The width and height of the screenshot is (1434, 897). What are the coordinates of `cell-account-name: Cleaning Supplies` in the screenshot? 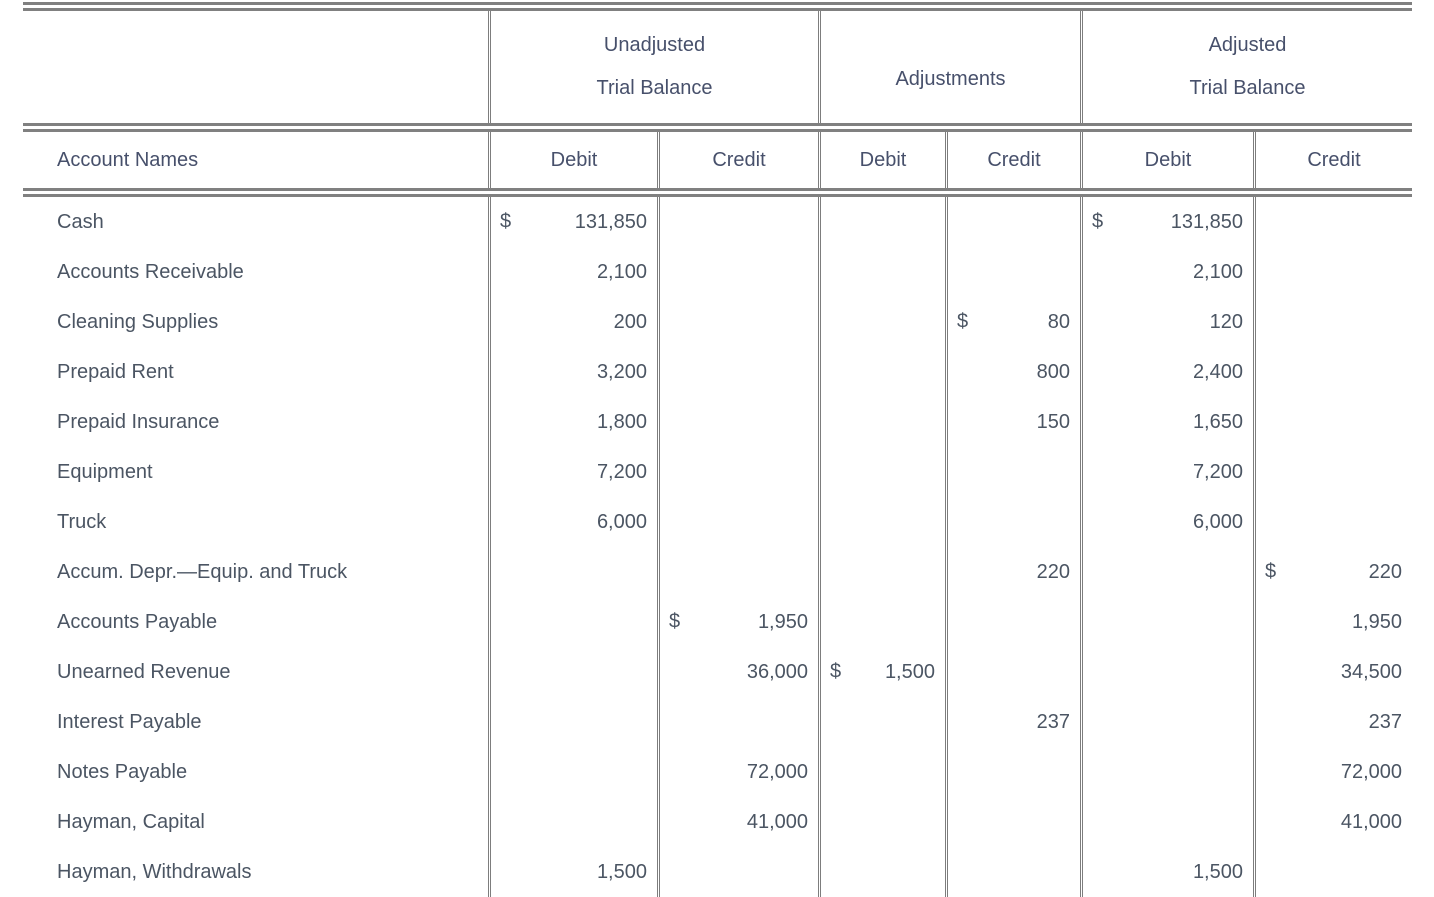 It's located at (138, 321).